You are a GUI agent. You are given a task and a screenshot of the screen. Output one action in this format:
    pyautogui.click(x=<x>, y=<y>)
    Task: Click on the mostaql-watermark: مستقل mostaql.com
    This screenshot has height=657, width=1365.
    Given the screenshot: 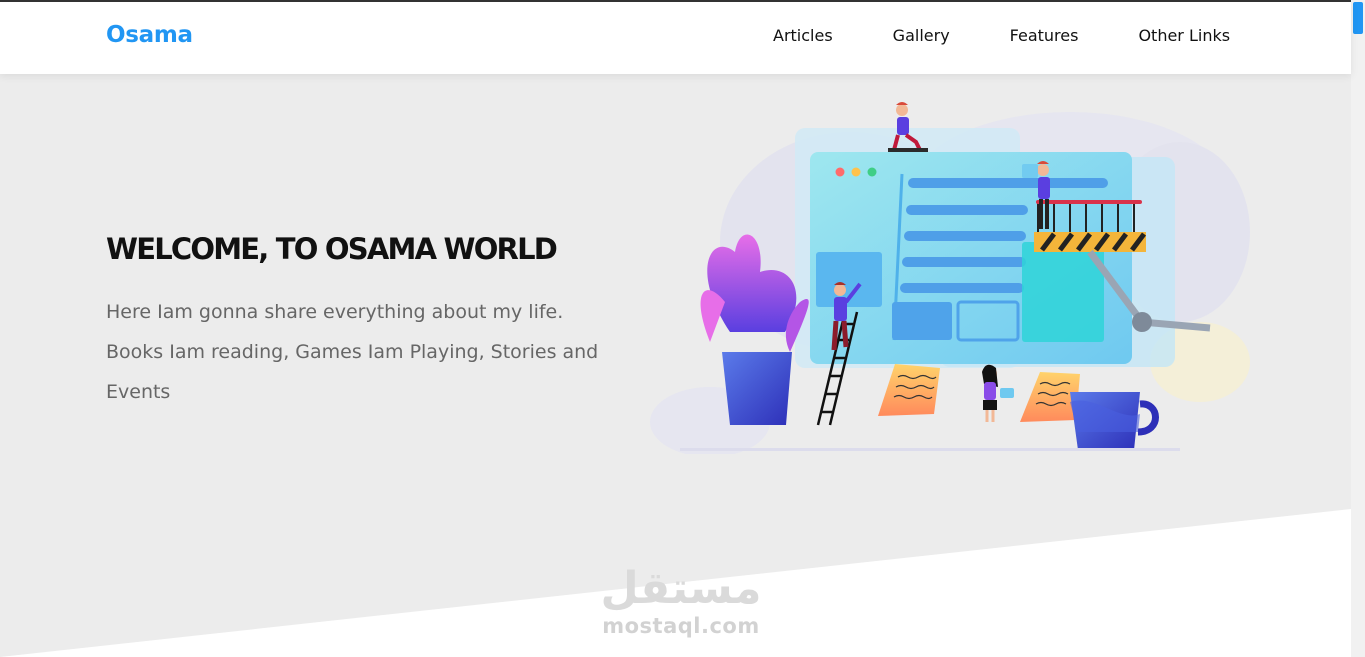 What is the action you would take?
    pyautogui.click(x=681, y=601)
    